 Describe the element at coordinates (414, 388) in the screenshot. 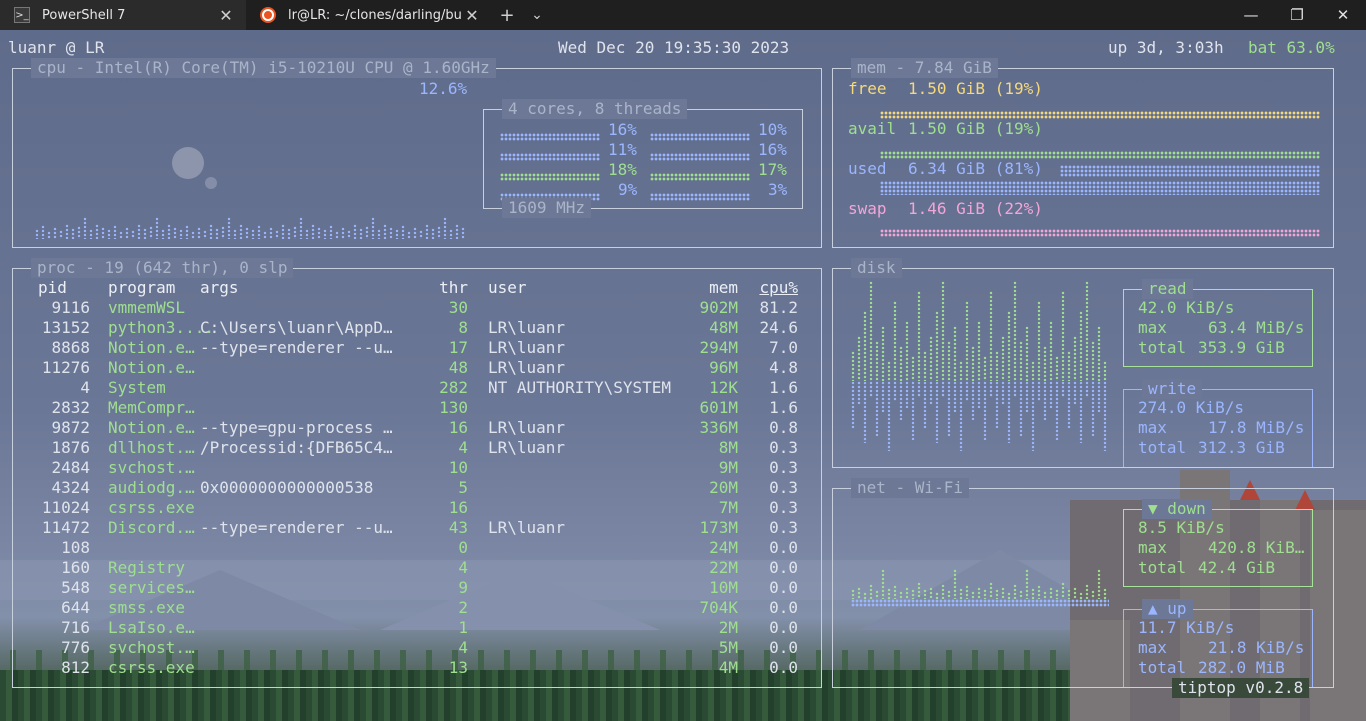

I see `table-row: 4 System 282 NT AUTHORITY\SYSTEM 12K 1.6` at that location.